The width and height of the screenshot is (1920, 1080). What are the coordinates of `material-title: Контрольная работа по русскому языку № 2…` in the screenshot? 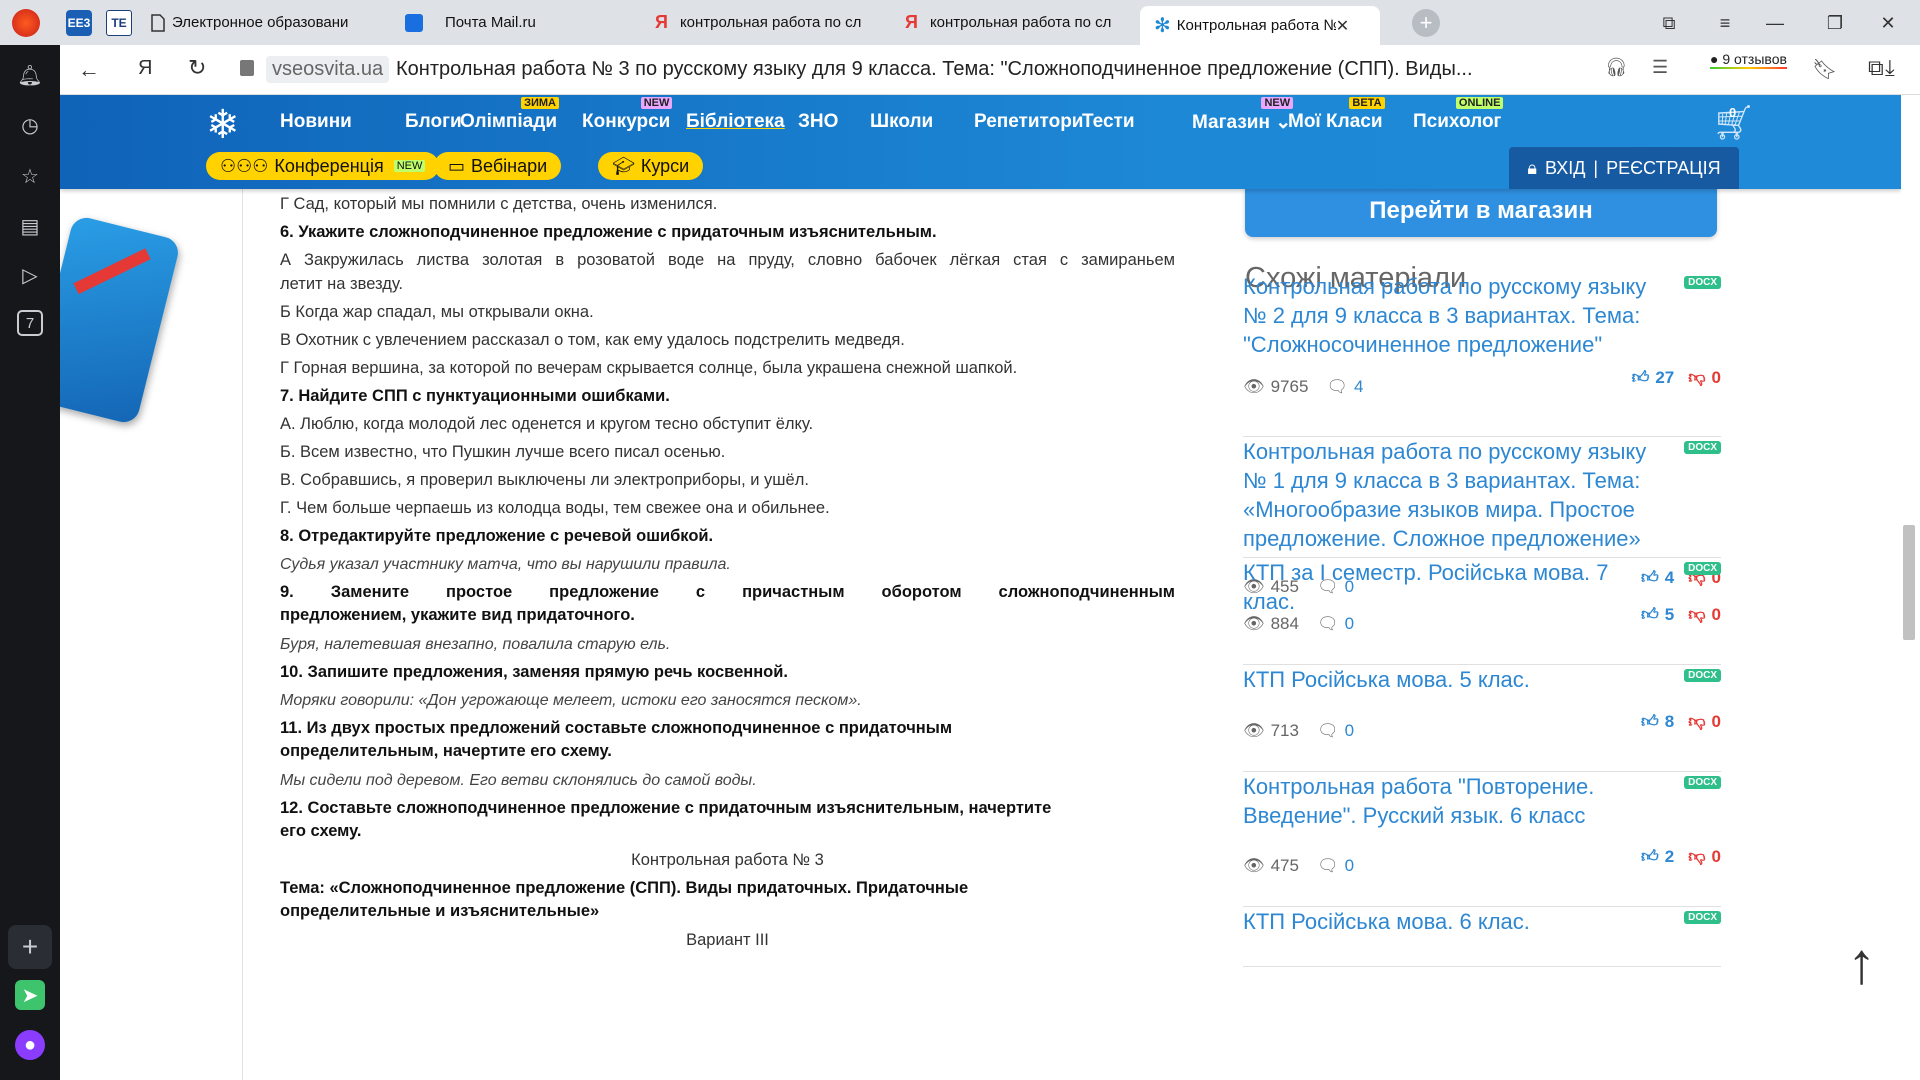 It's located at (1453, 315).